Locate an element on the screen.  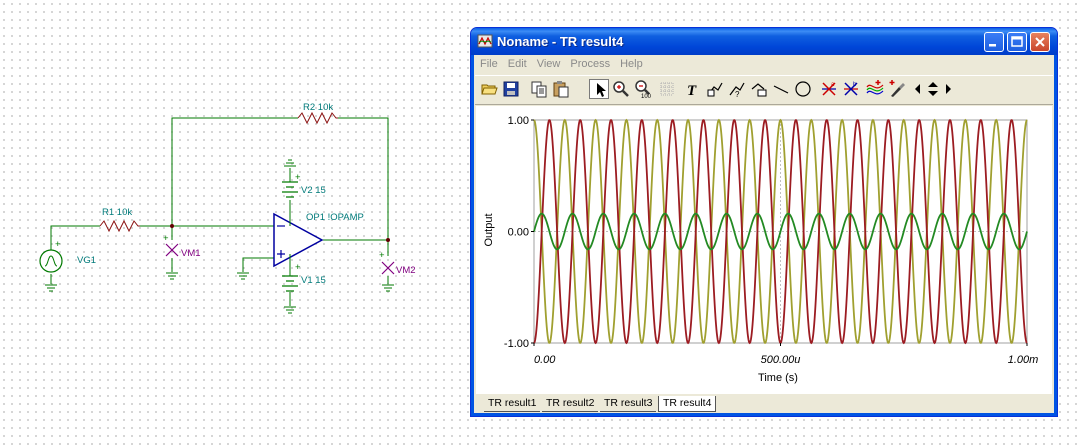
svg-text: T is located at coordinates (692, 91).